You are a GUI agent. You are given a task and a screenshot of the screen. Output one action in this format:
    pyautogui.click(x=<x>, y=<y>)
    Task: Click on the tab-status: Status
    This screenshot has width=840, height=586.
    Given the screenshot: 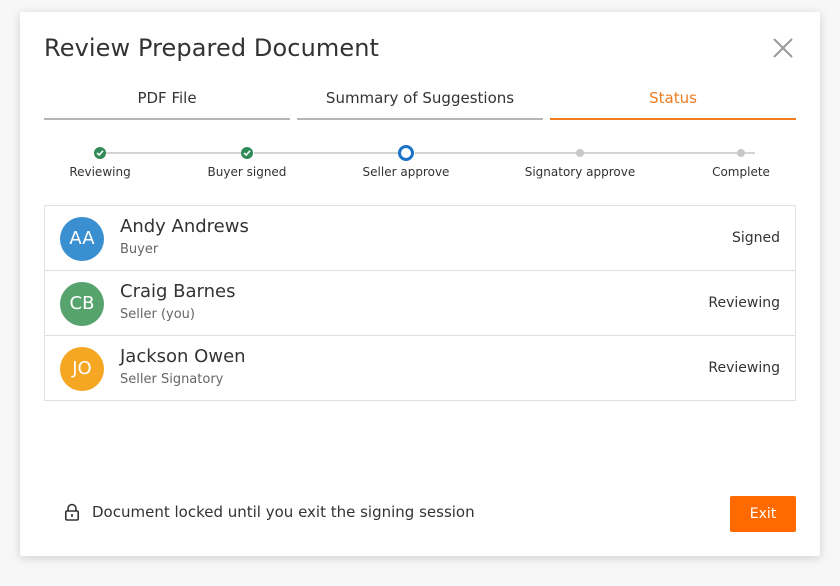 What is the action you would take?
    pyautogui.click(x=673, y=104)
    